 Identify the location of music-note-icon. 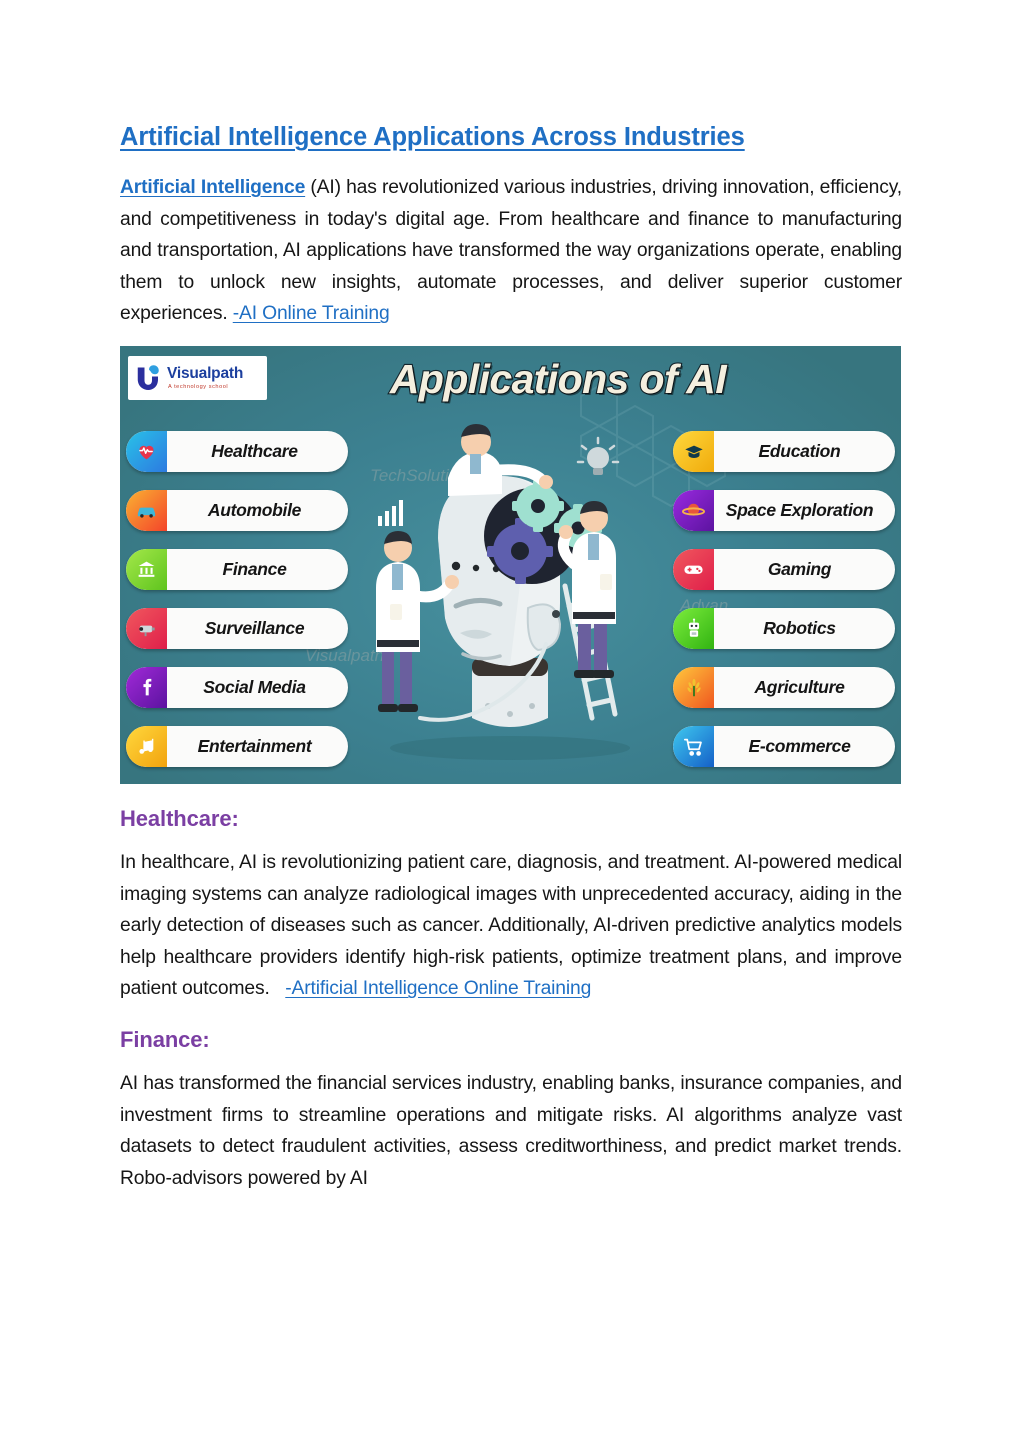
(146, 747).